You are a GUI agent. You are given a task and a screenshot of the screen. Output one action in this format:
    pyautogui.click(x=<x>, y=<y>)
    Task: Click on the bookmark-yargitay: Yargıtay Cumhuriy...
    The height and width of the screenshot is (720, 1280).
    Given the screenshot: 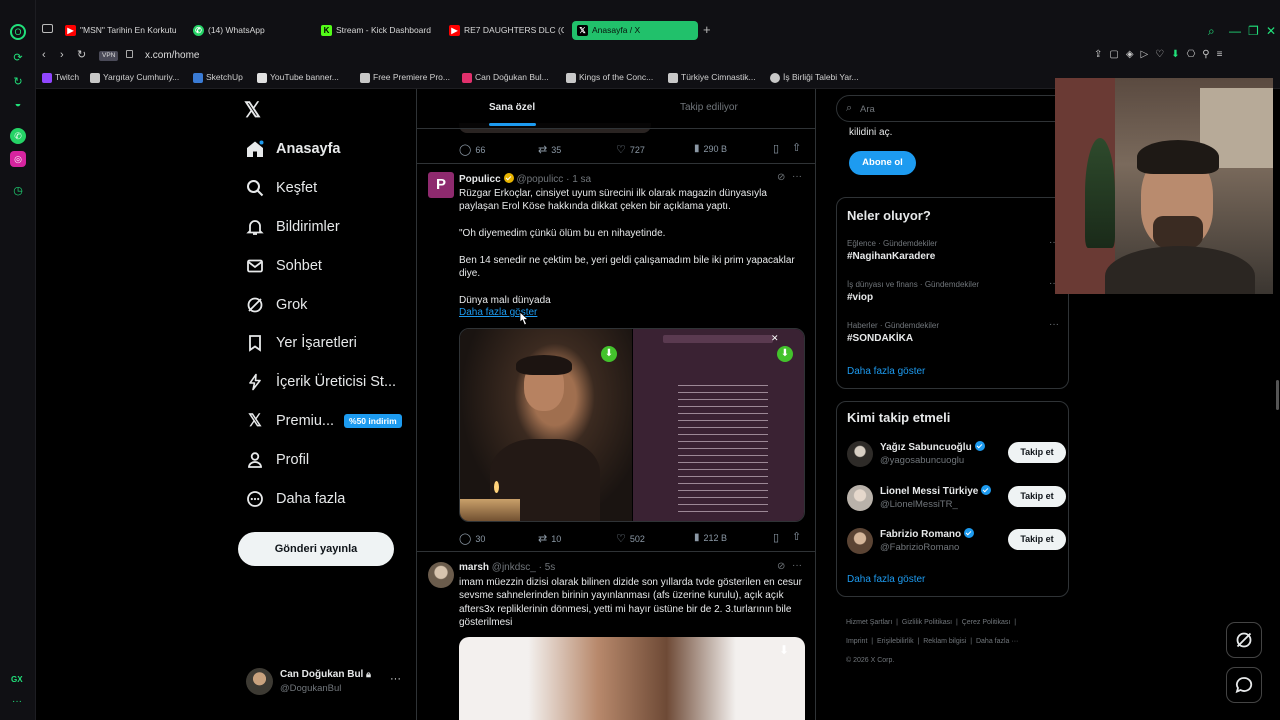 What is the action you would take?
    pyautogui.click(x=134, y=77)
    